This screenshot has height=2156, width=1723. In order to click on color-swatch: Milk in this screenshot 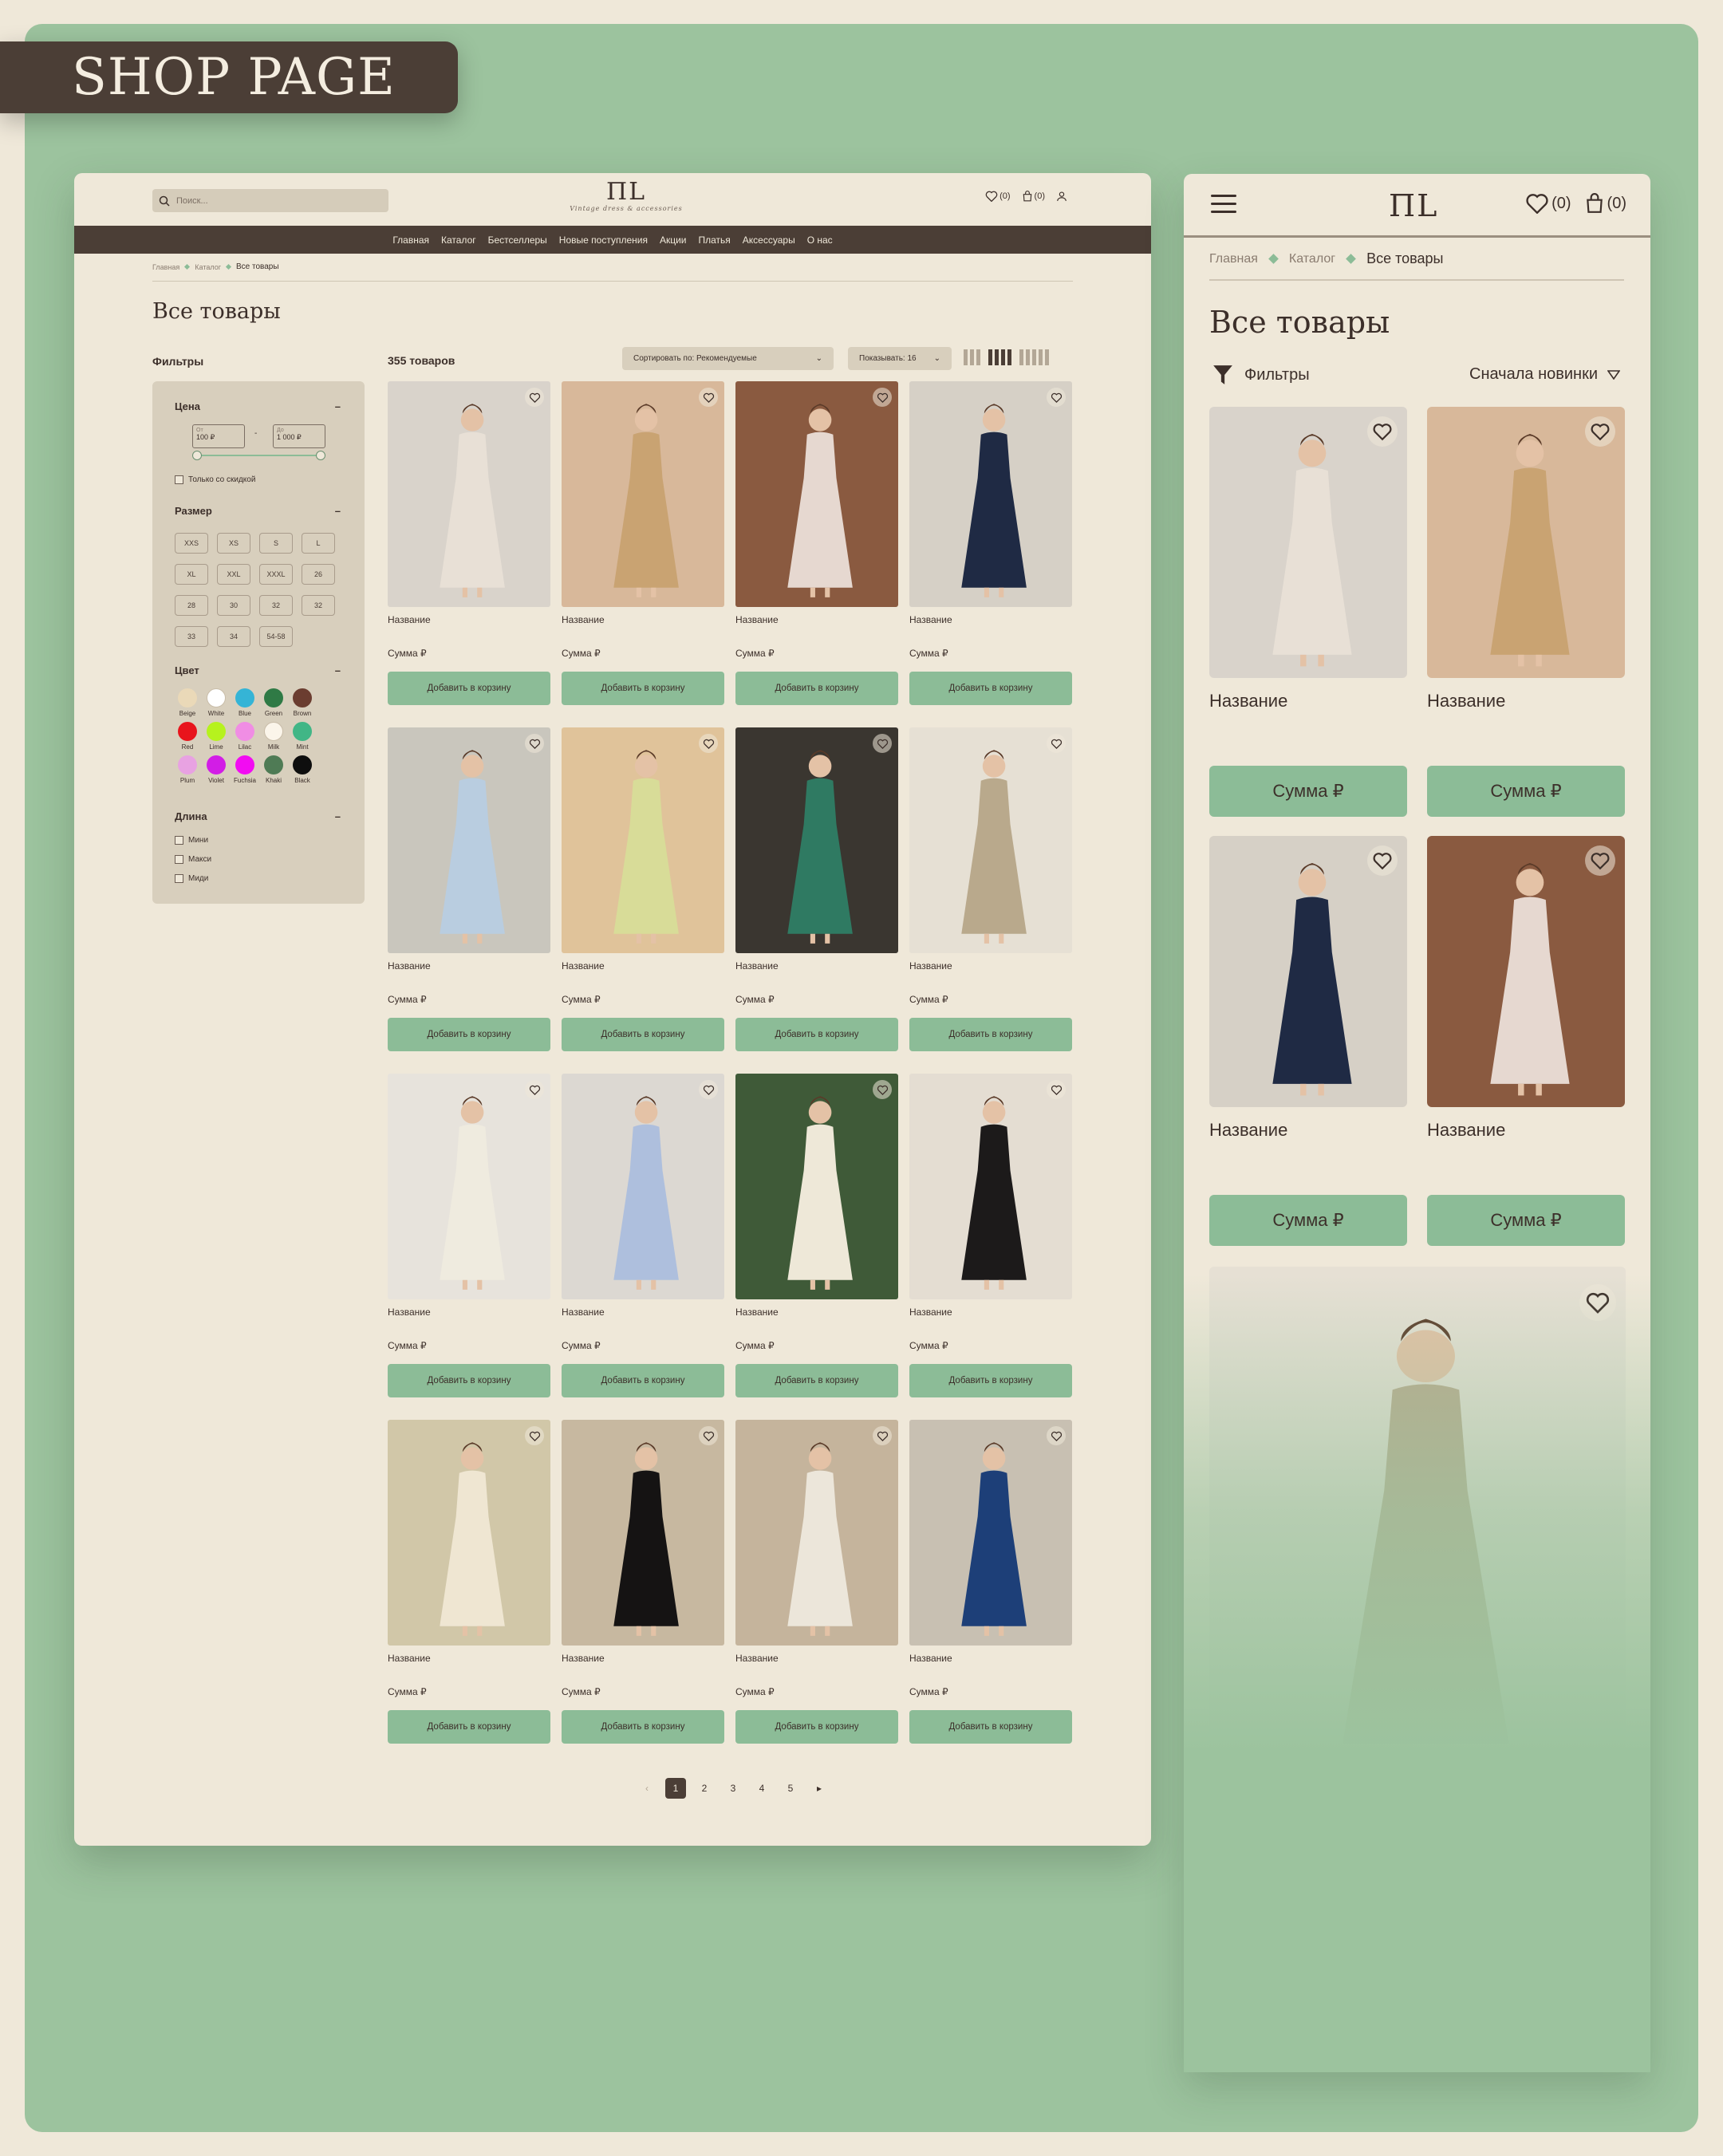, I will do `click(273, 737)`.